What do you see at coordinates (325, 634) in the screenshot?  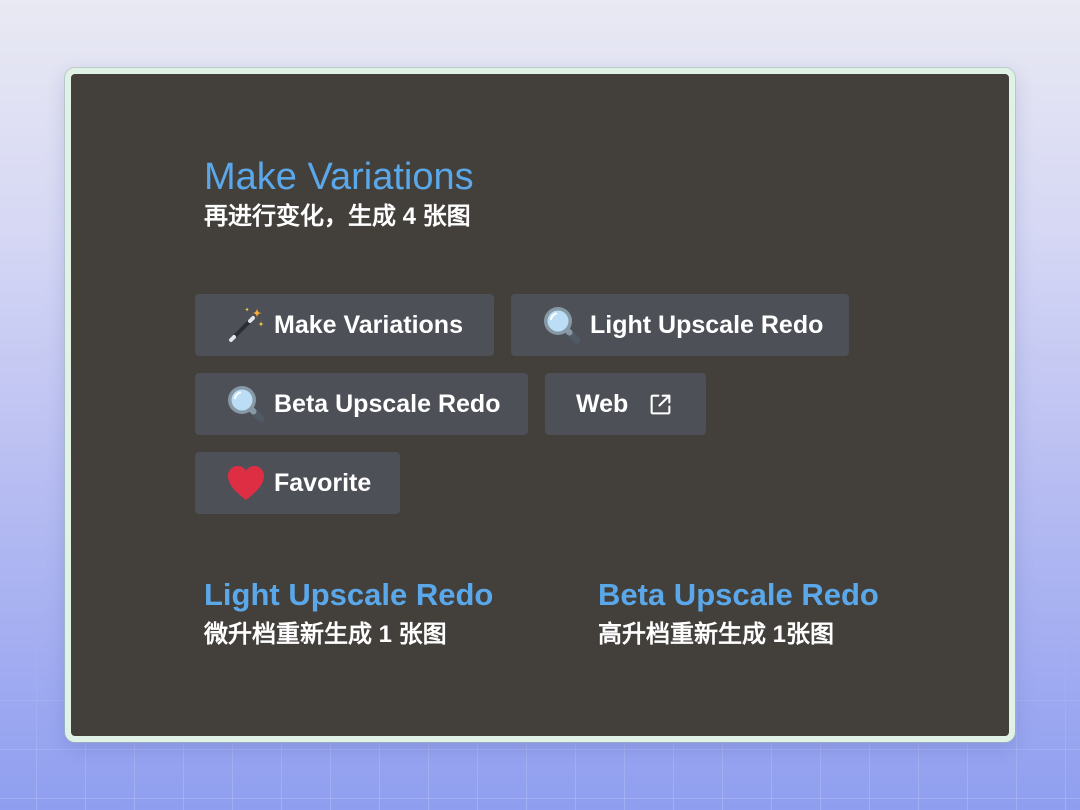 I see `light-upscale-redo-description: 微升档重新生成 1 张图` at bounding box center [325, 634].